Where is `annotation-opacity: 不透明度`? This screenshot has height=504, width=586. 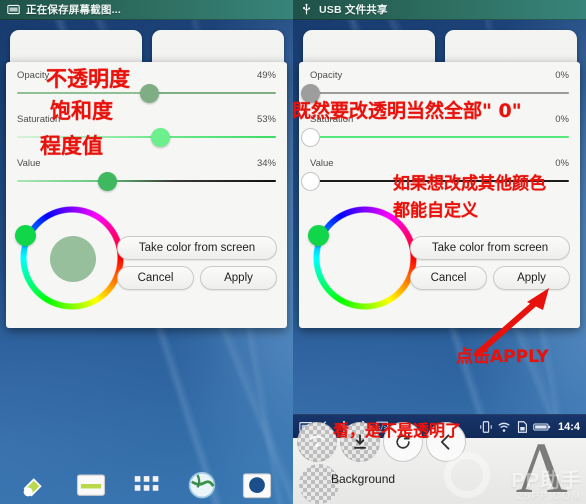
annotation-opacity: 不透明度 is located at coordinates (88, 79).